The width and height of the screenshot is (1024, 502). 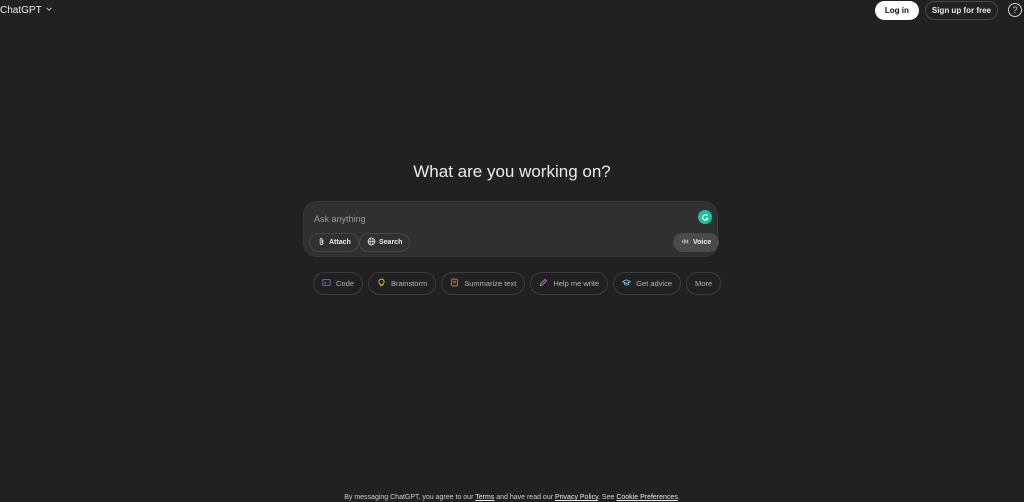 What do you see at coordinates (410, 497) in the screenshot?
I see `footer-prefix: By messaging ChatGPT, you agree to our` at bounding box center [410, 497].